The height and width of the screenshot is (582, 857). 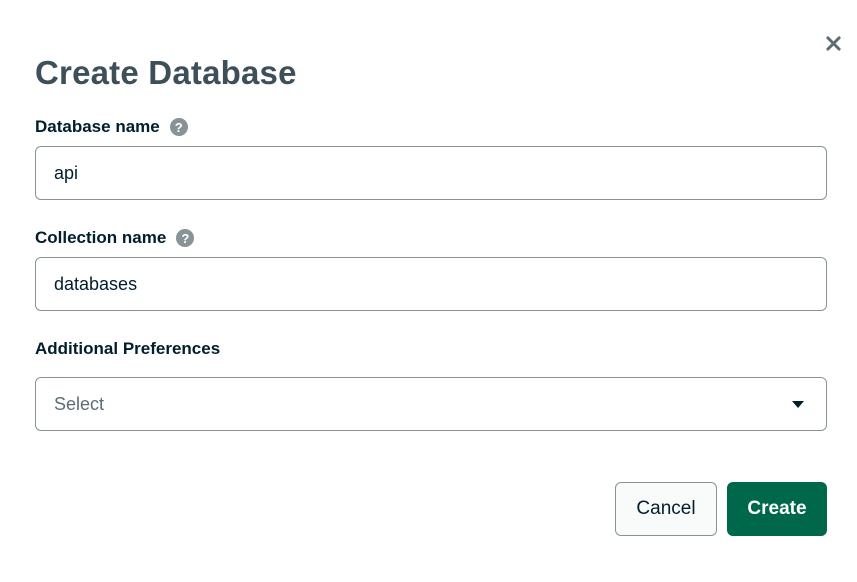 I want to click on close-button, so click(x=833, y=43).